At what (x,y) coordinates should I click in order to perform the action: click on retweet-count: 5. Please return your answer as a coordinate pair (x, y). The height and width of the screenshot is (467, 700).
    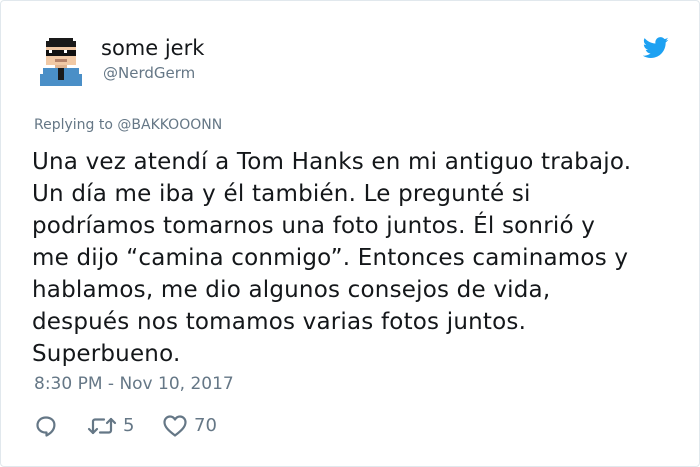
    Looking at the image, I should click on (129, 425).